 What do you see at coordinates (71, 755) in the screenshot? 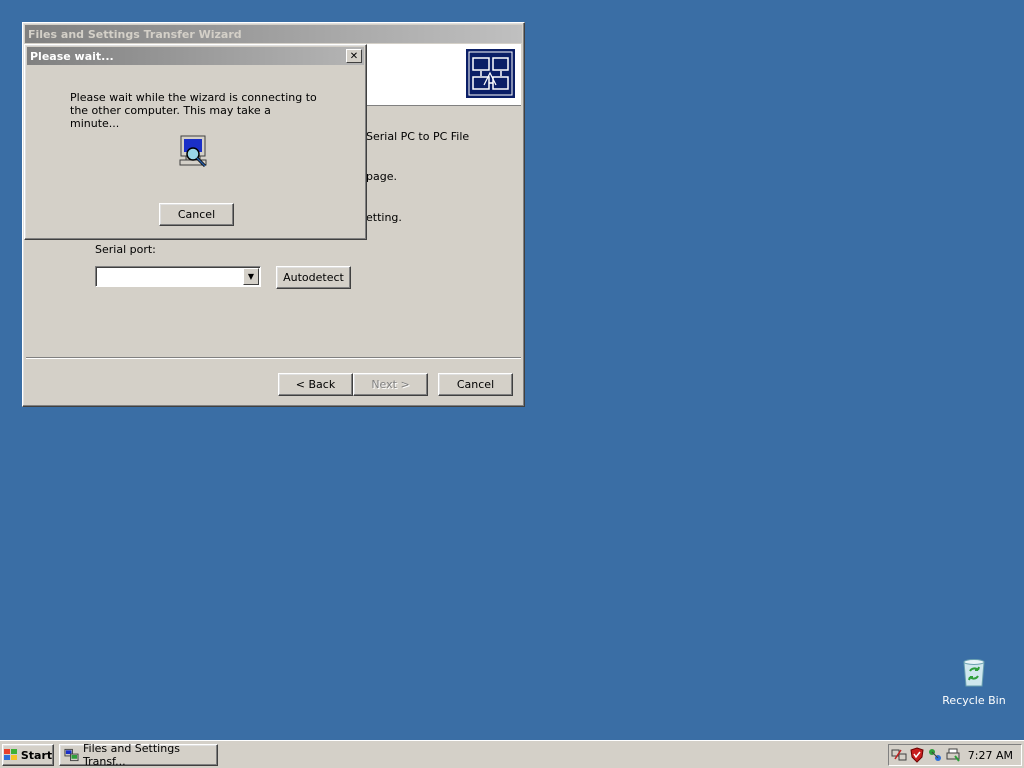
I see `wizard-app-icon` at bounding box center [71, 755].